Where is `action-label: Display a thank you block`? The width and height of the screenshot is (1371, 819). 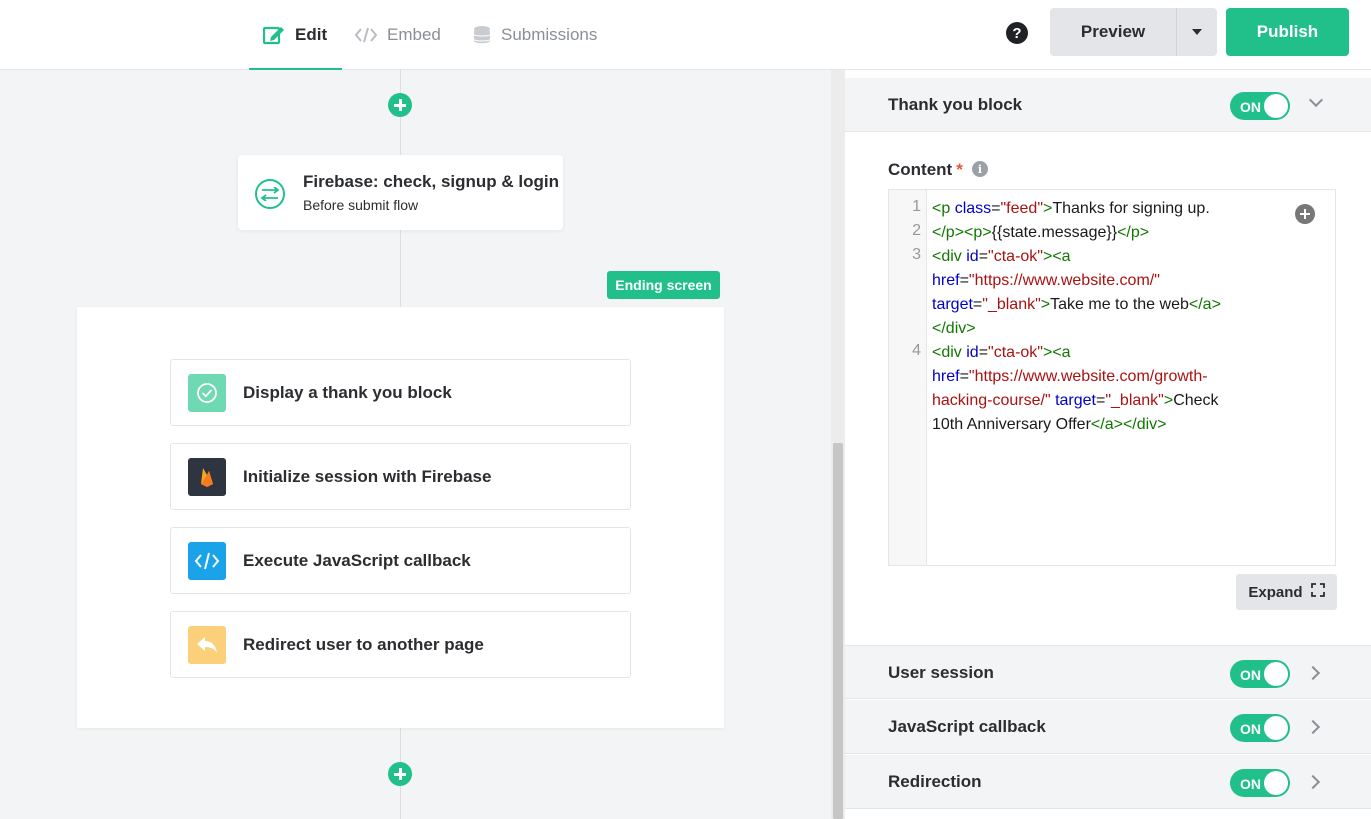 action-label: Display a thank you block is located at coordinates (347, 392).